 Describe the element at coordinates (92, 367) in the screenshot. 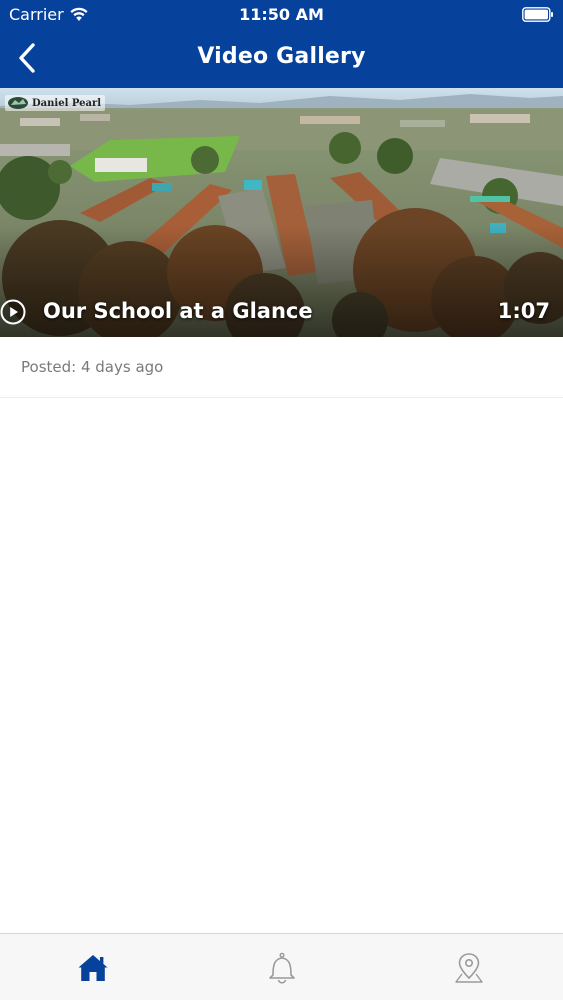

I see `posted-date: Posted: 4 days ago` at that location.